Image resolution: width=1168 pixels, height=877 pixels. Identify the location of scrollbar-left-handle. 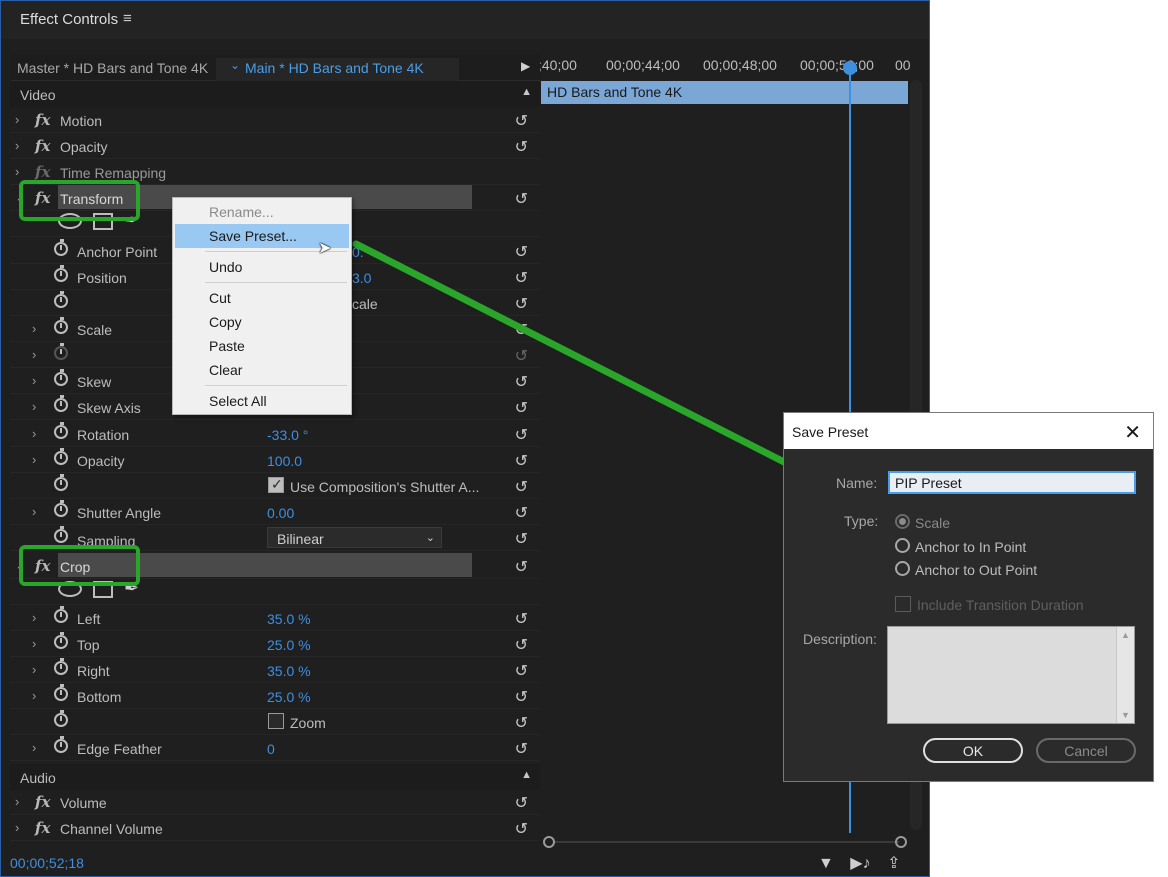
(549, 842).